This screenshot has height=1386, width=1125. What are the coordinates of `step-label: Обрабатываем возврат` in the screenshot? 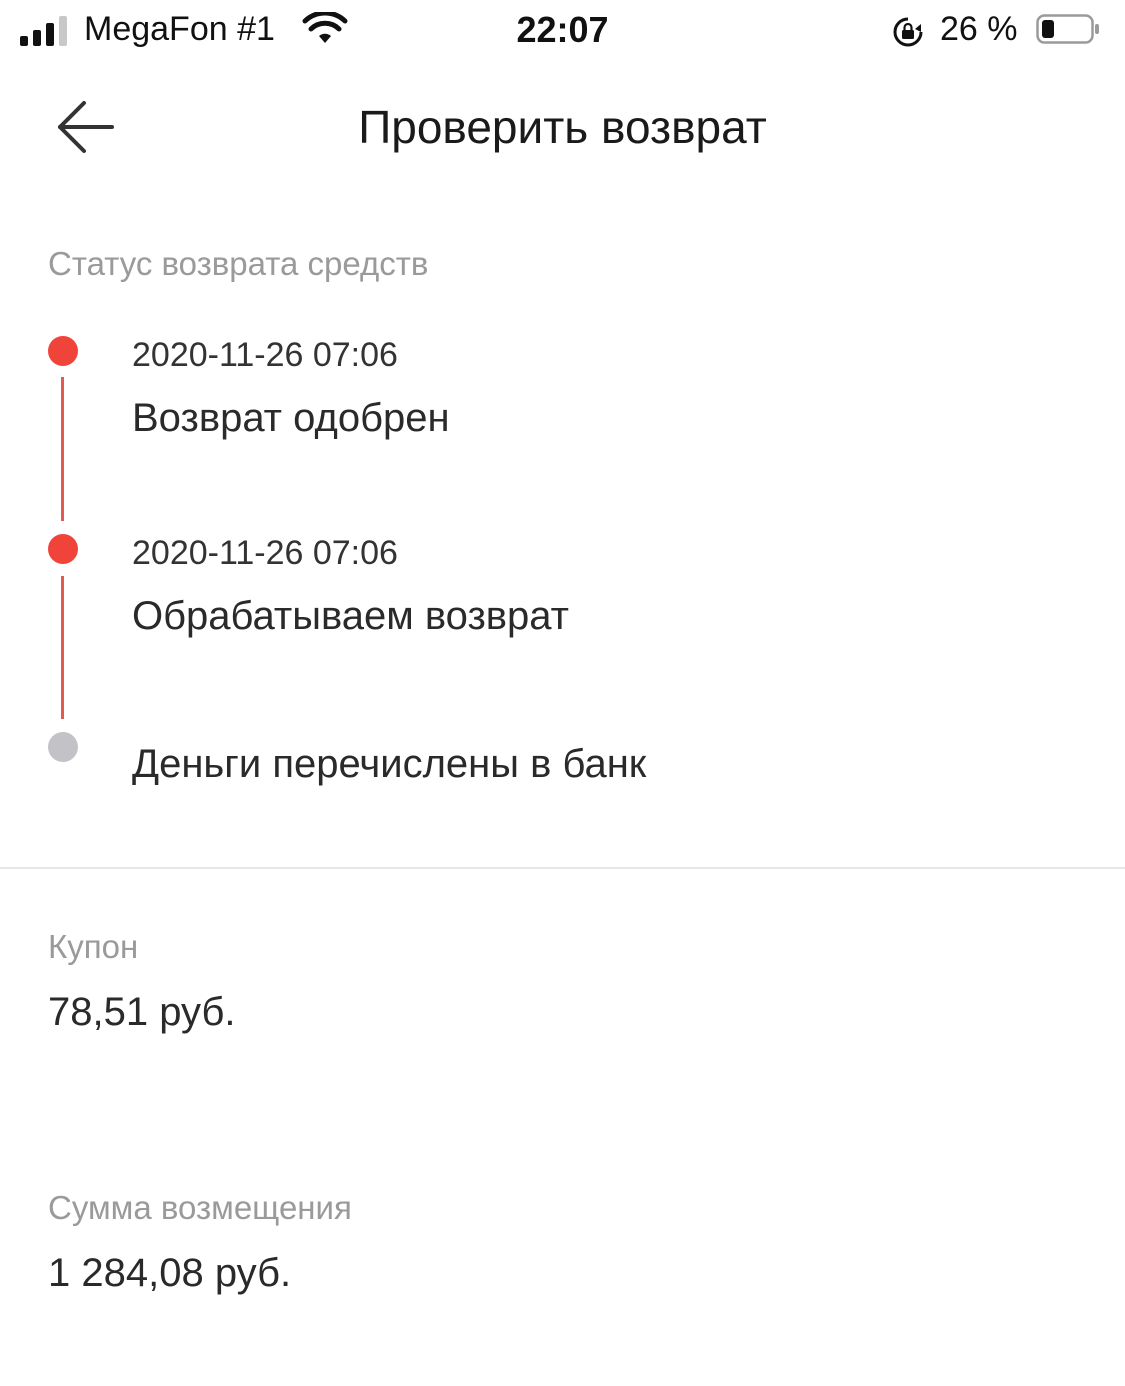 It's located at (350, 616).